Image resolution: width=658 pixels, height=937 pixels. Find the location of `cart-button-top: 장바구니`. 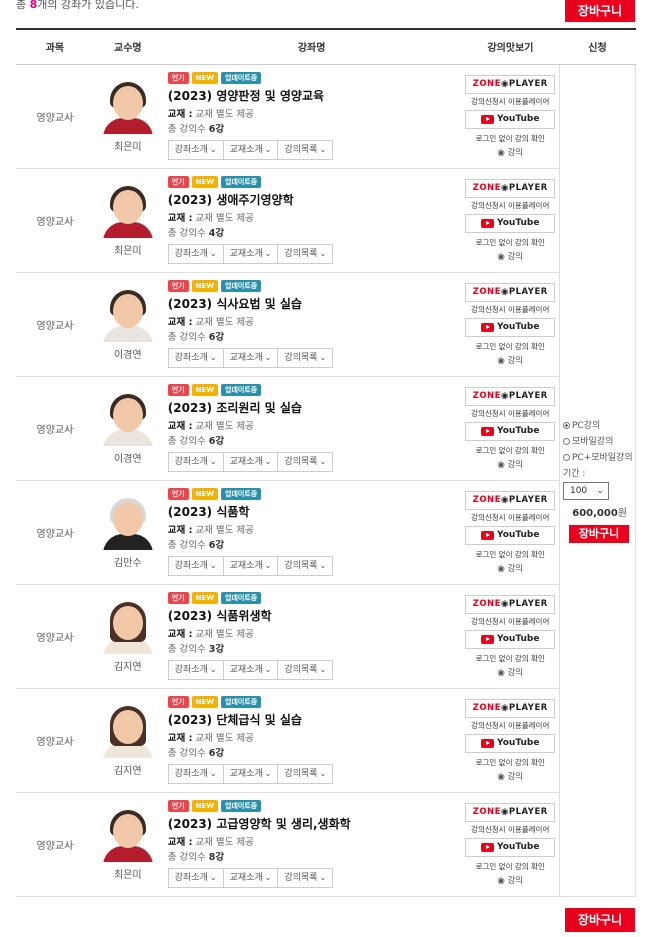

cart-button-top: 장바구니 is located at coordinates (600, 11).